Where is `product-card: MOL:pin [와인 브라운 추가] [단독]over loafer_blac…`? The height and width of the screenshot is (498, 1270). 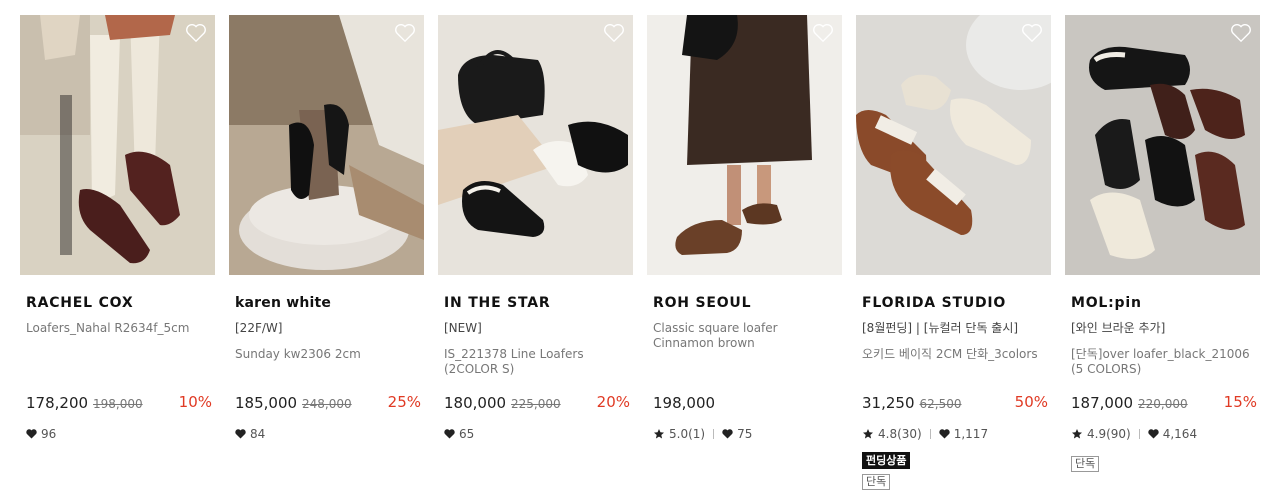 product-card: MOL:pin [와인 브라운 추가] [단독]over loafer_blac… is located at coordinates (1162, 243).